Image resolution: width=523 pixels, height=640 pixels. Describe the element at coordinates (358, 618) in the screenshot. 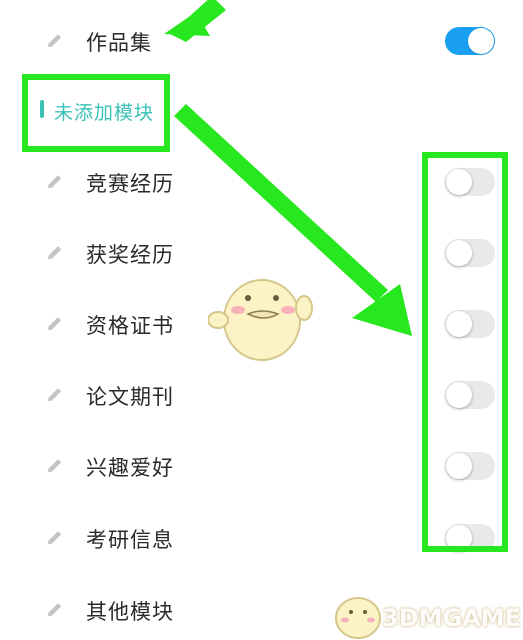

I see `watermark-logo-icon` at that location.